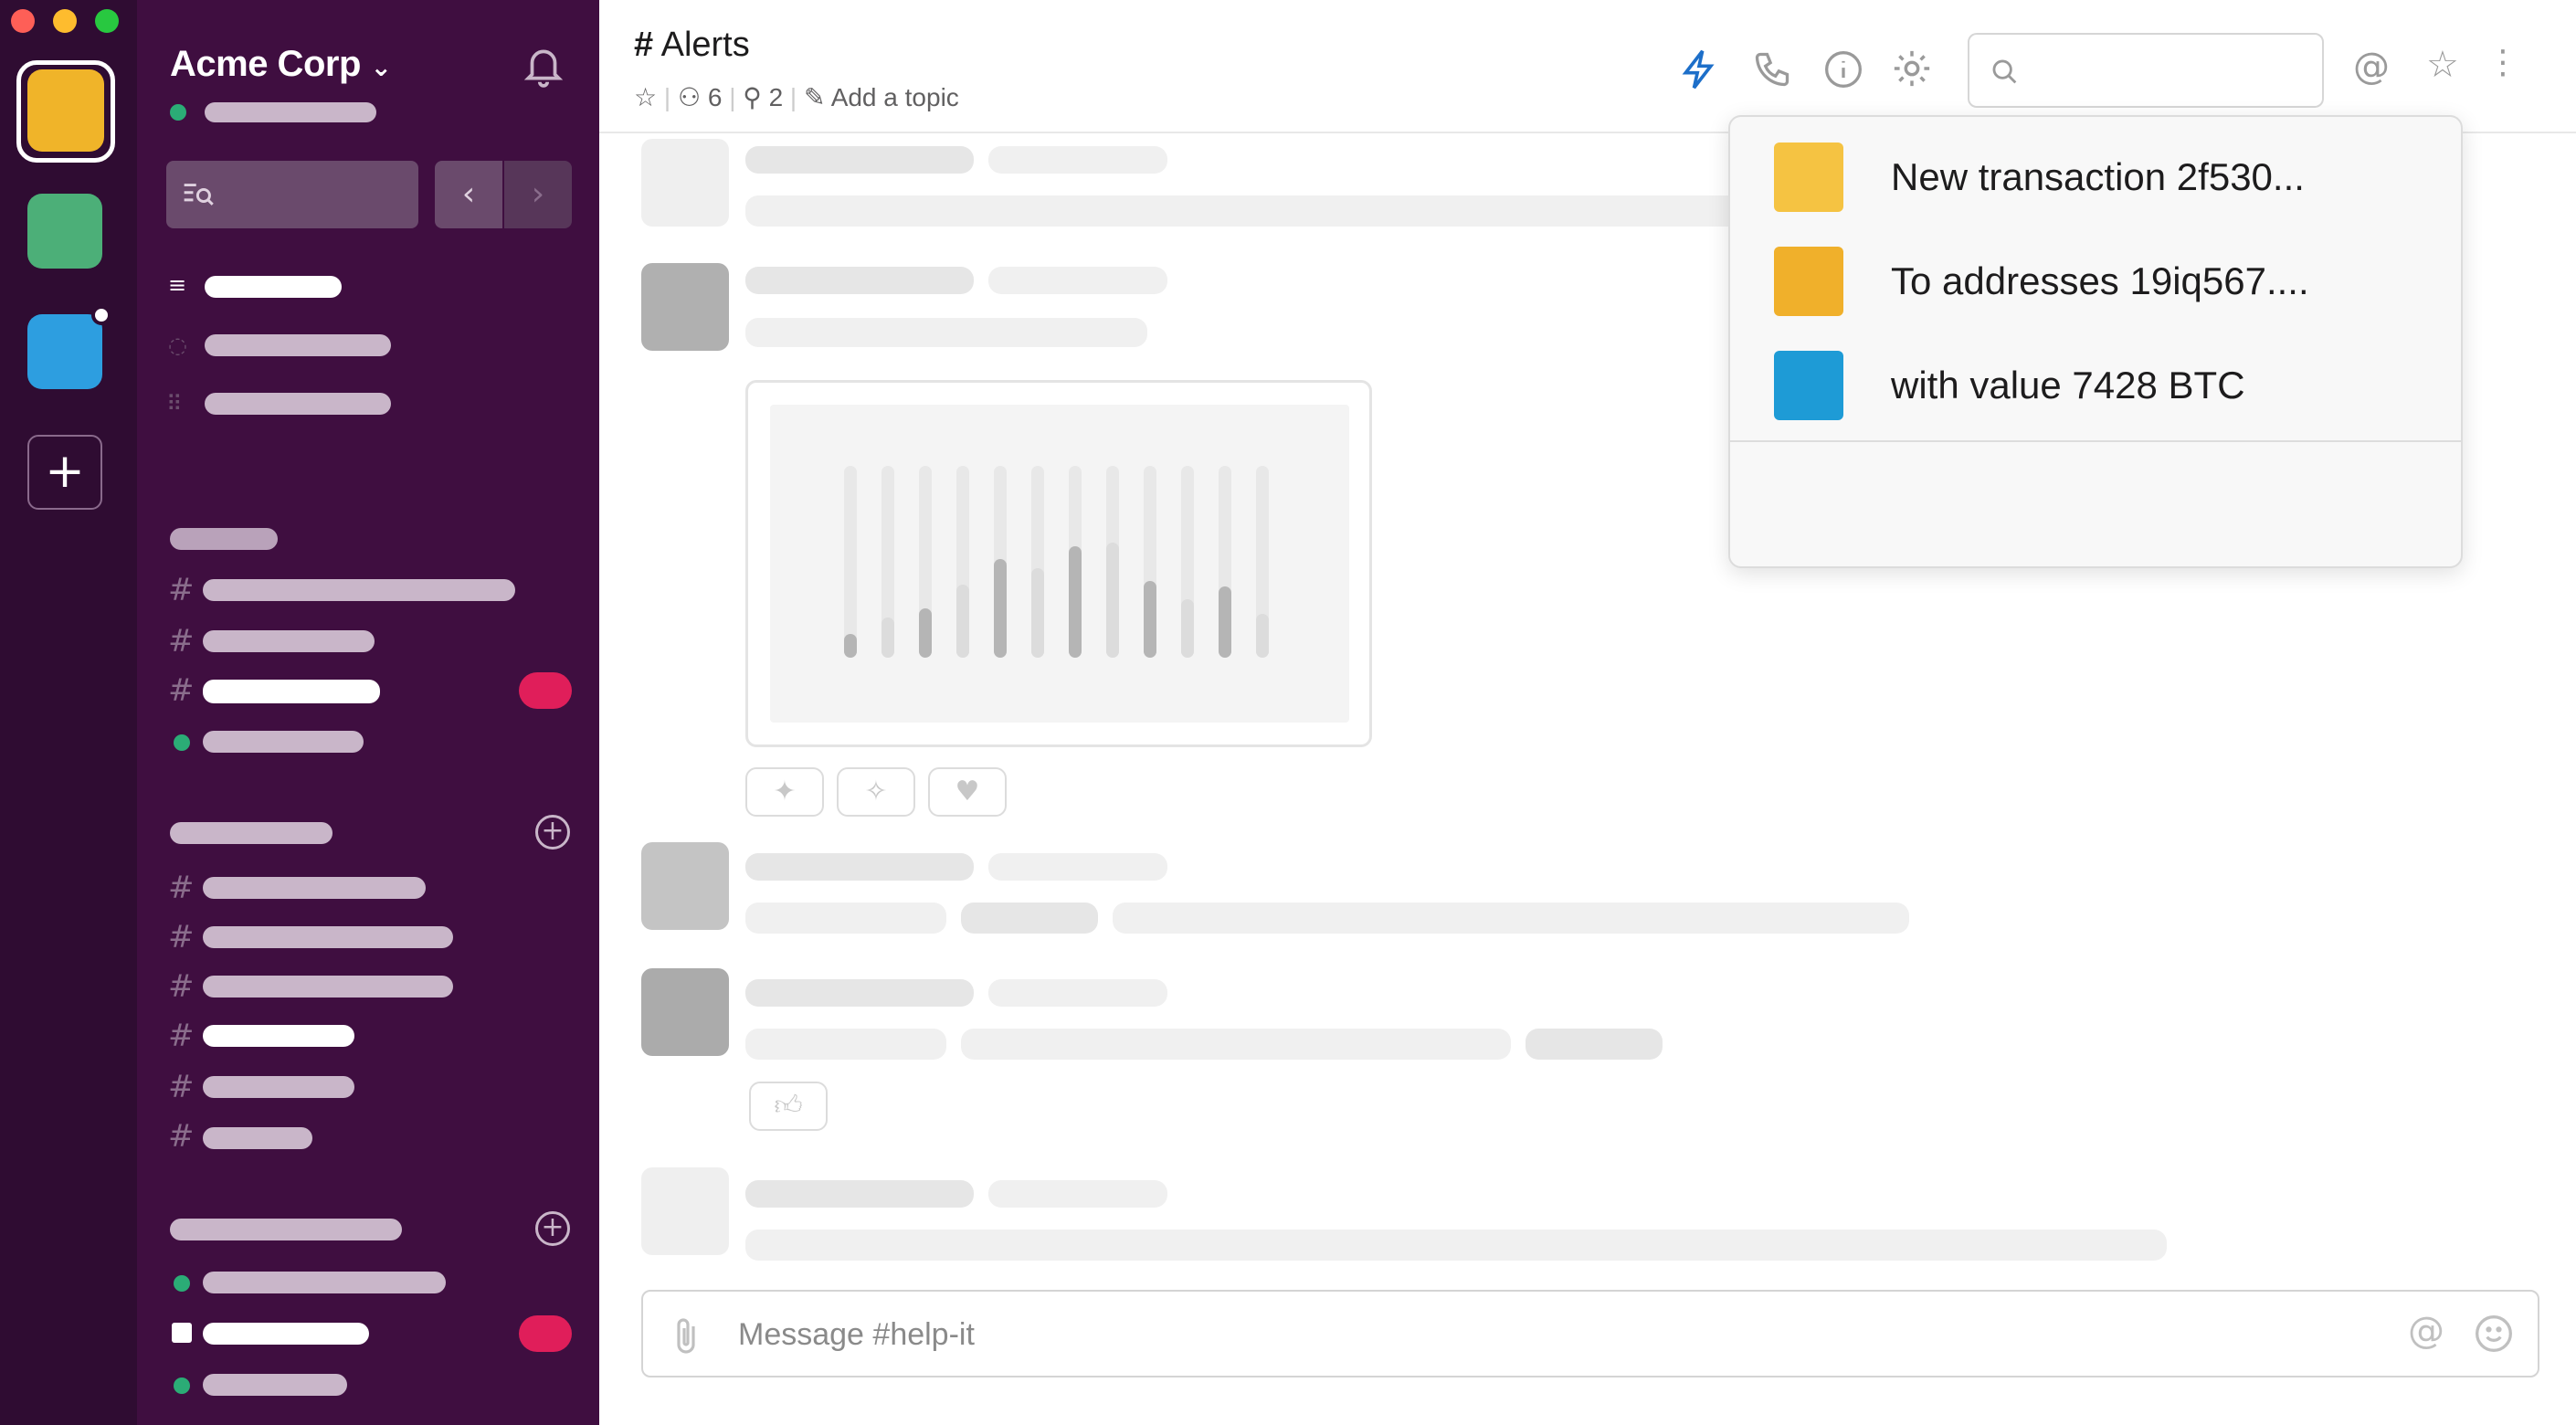 The image size is (2576, 1425). What do you see at coordinates (281, 65) in the screenshot?
I see `workspace-name: Acme Corp ⌄` at bounding box center [281, 65].